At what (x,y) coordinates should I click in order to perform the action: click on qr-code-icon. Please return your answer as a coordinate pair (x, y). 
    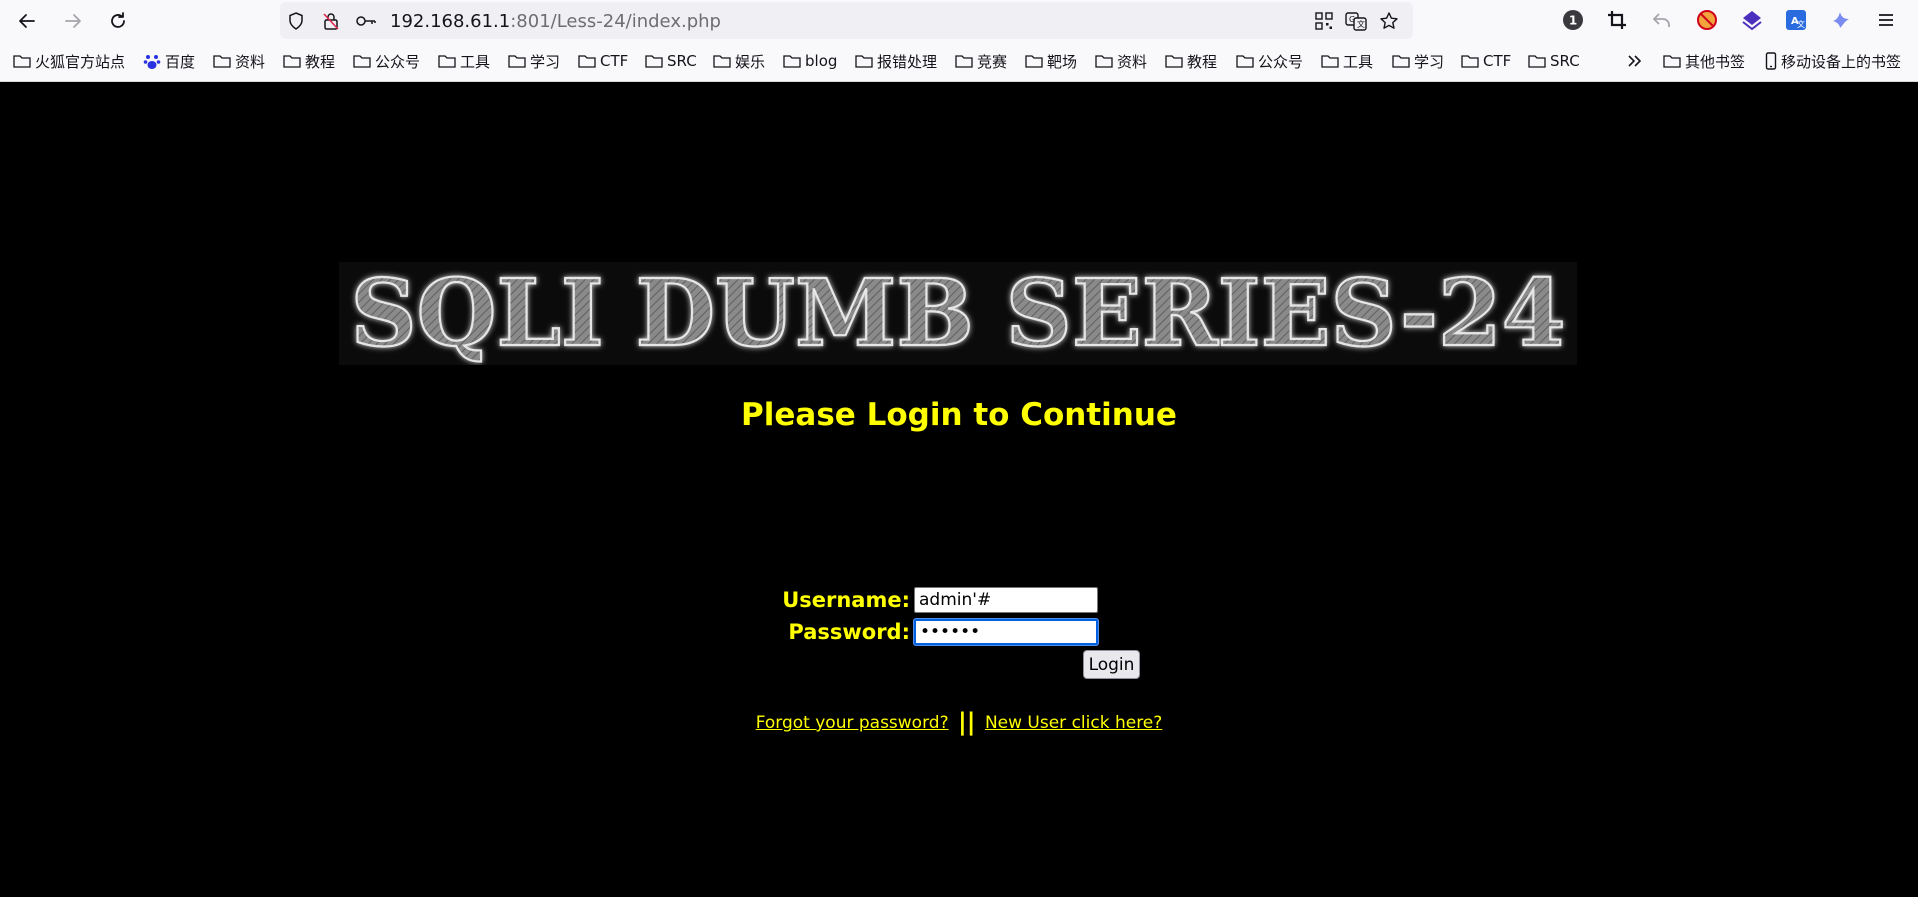
    Looking at the image, I should click on (1324, 21).